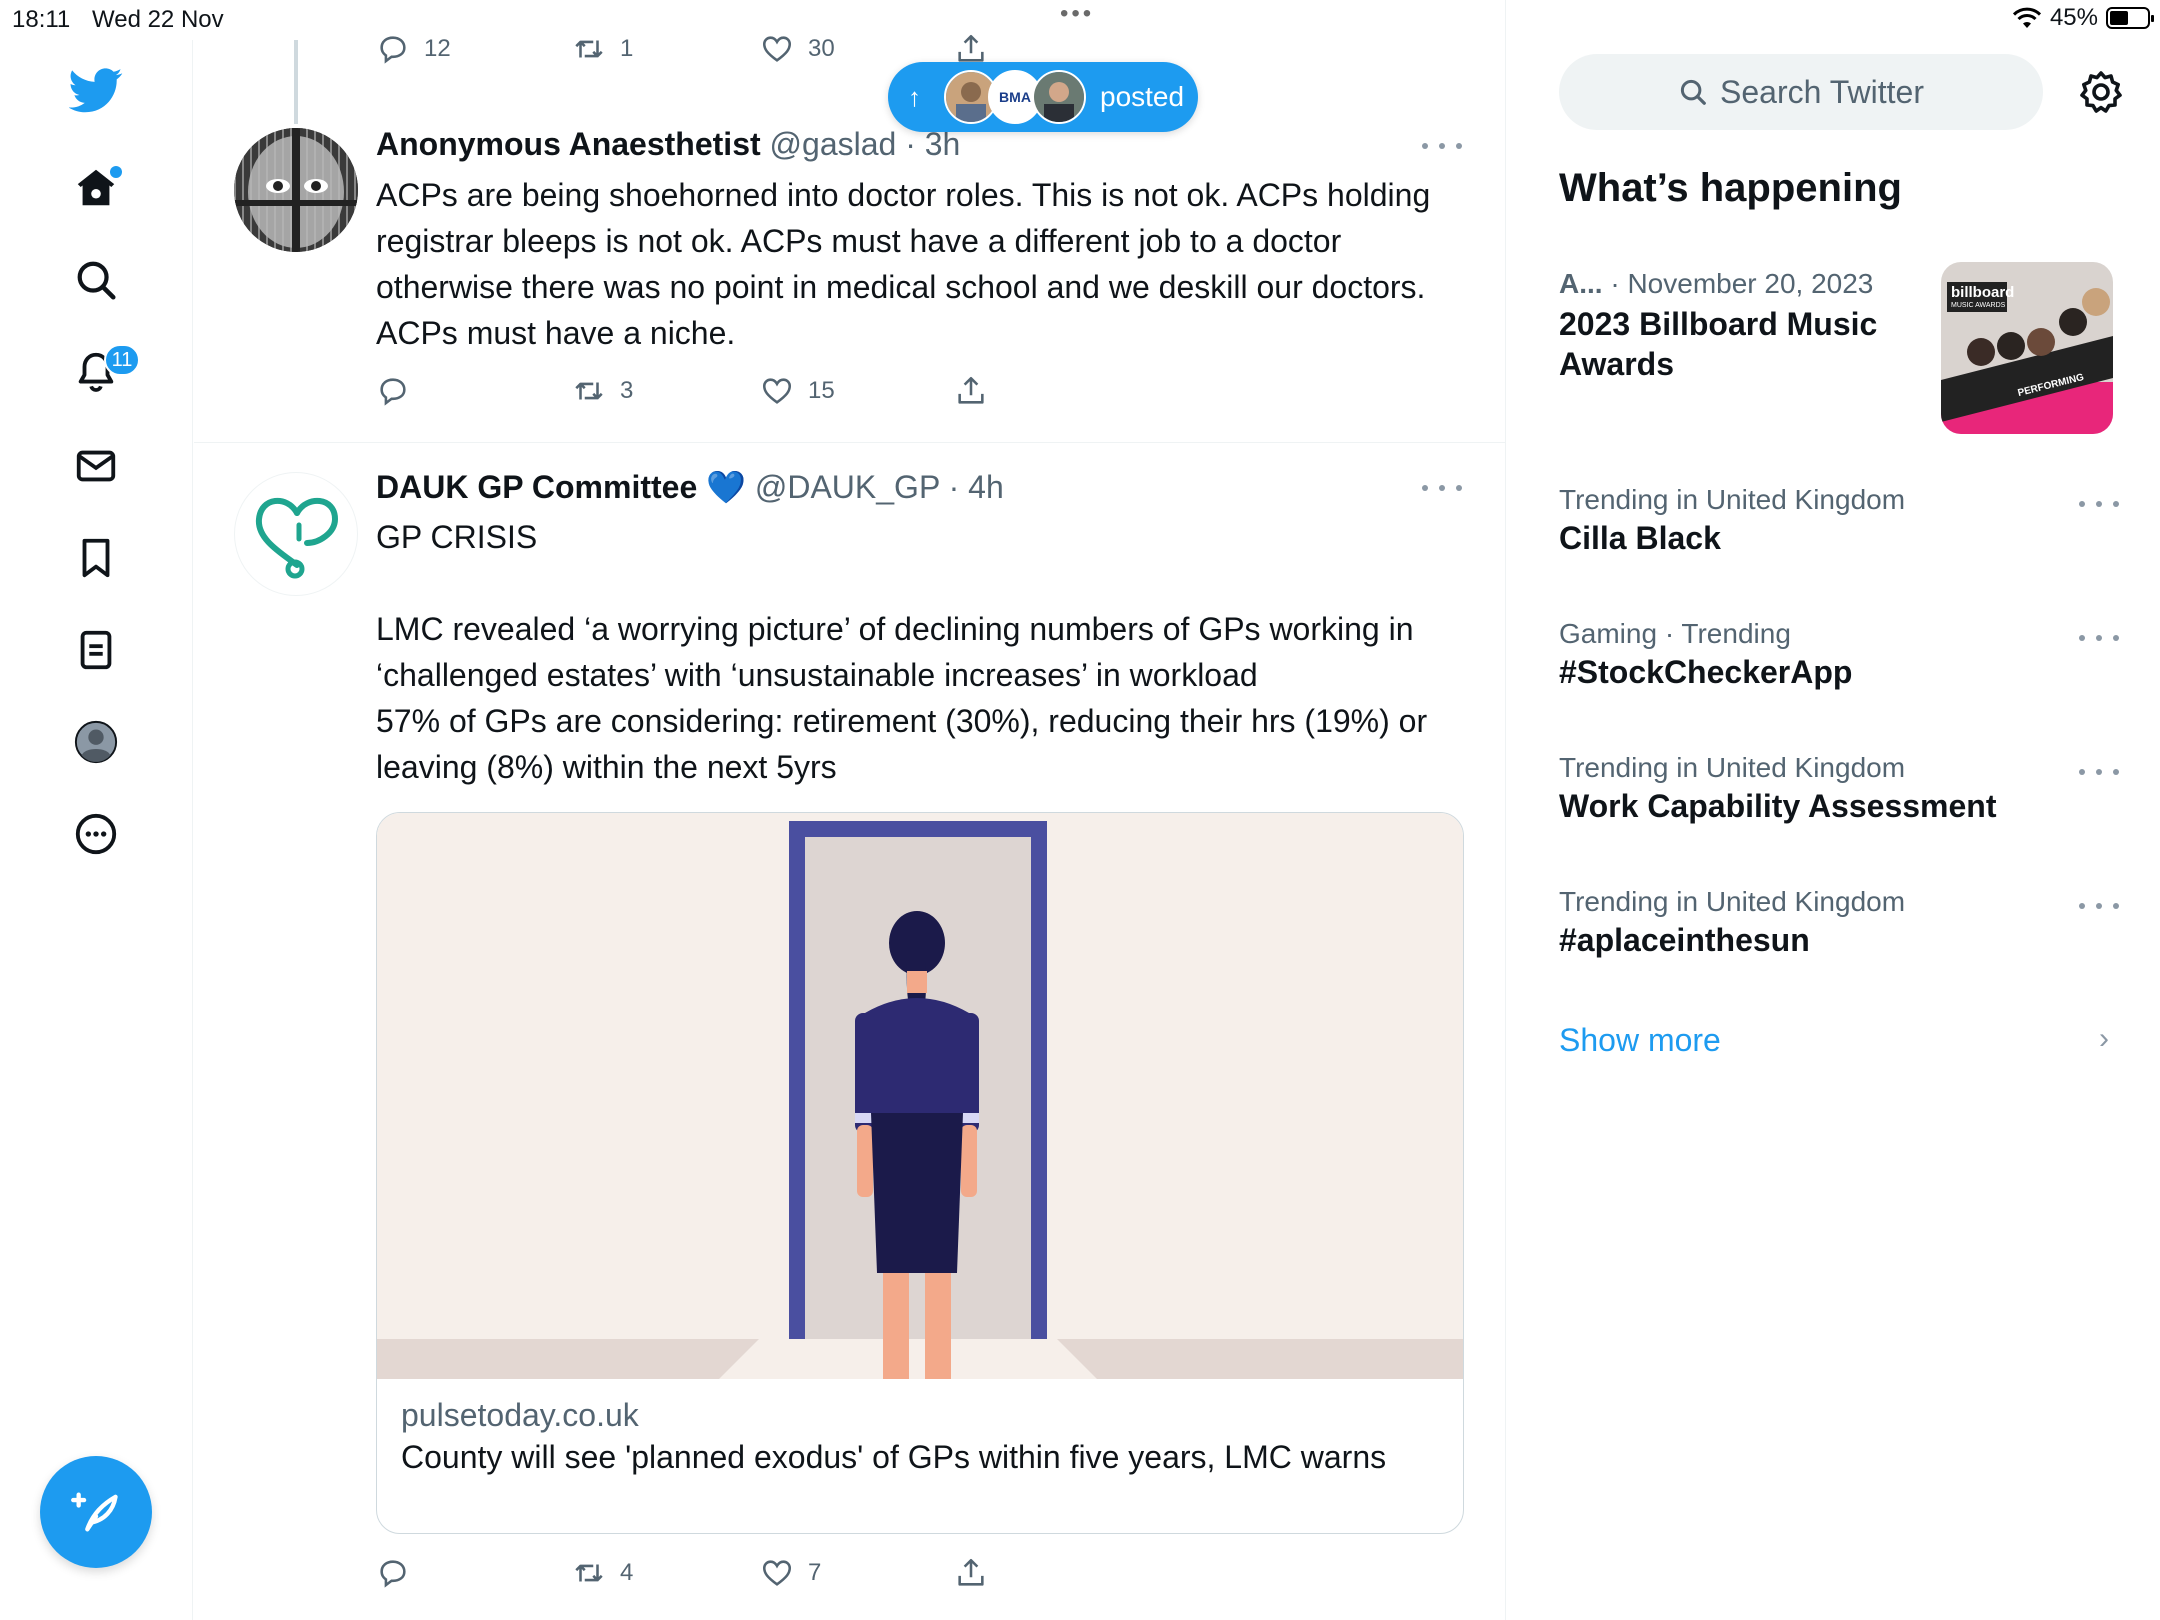 The width and height of the screenshot is (2160, 1620). What do you see at coordinates (1839, 520) in the screenshot?
I see `trend-item: Trending in United Kingdom Cilla Black` at bounding box center [1839, 520].